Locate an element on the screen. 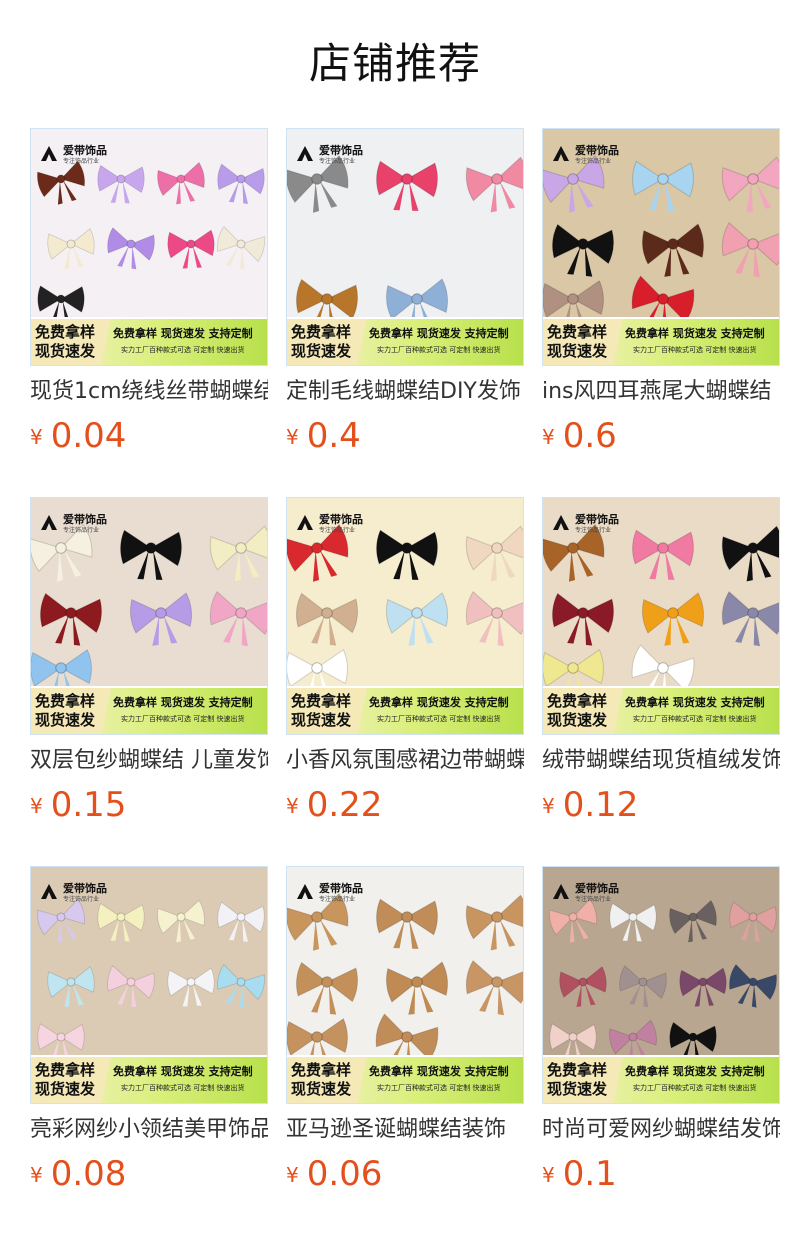 The width and height of the screenshot is (790, 1236). product-price: ¥0.06 is located at coordinates (334, 1174).